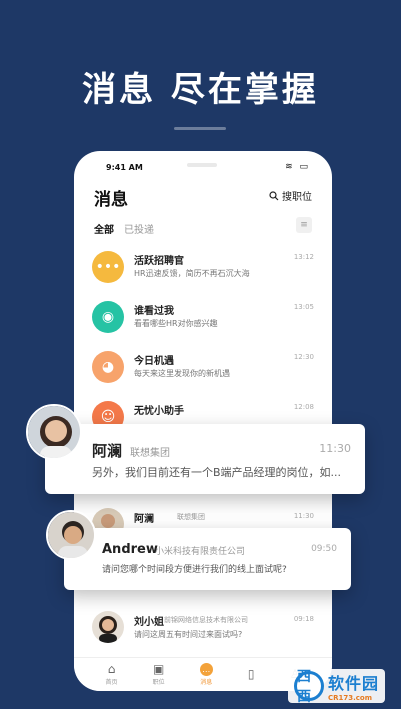 This screenshot has width=401, height=709. I want to click on watermark-main: 软件园, so click(353, 683).